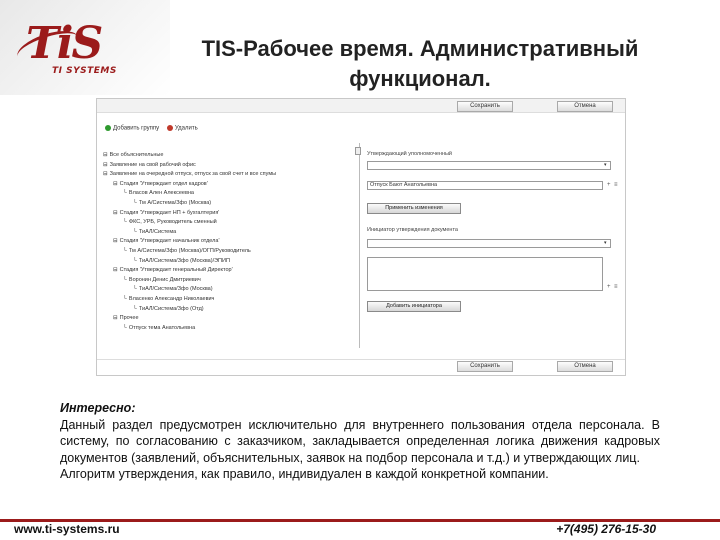 This screenshot has width=720, height=540. What do you see at coordinates (228, 233) in the screenshot?
I see `tree-node: └ ТиАЛ/Система` at bounding box center [228, 233].